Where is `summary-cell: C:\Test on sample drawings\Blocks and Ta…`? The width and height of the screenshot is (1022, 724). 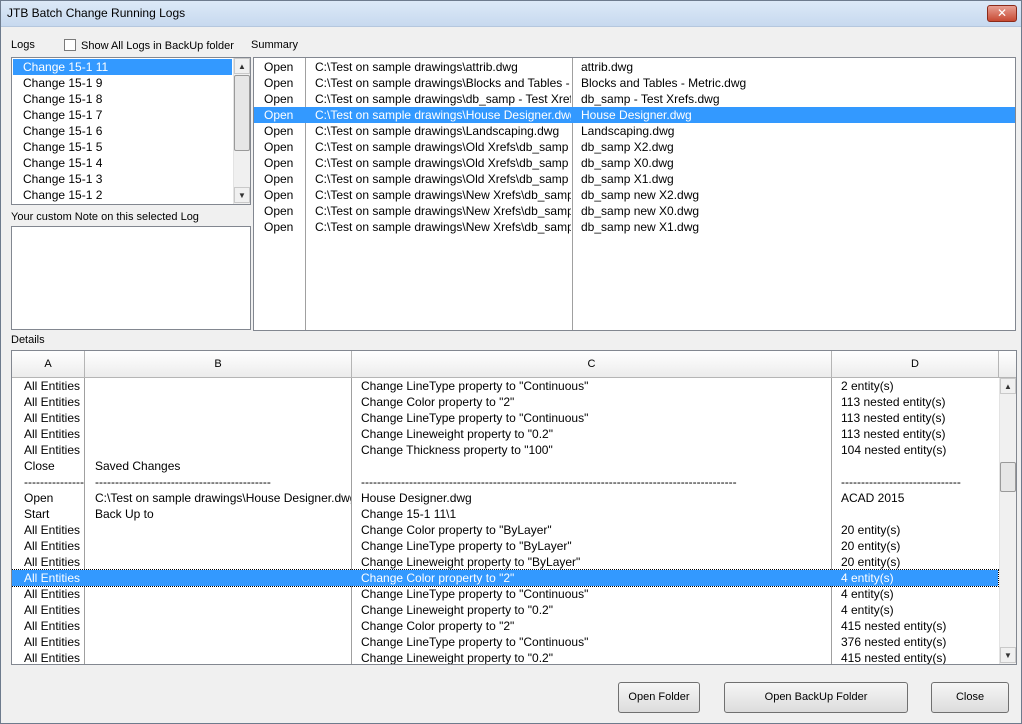
summary-cell: C:\Test on sample drawings\Blocks and Ta… is located at coordinates (443, 83).